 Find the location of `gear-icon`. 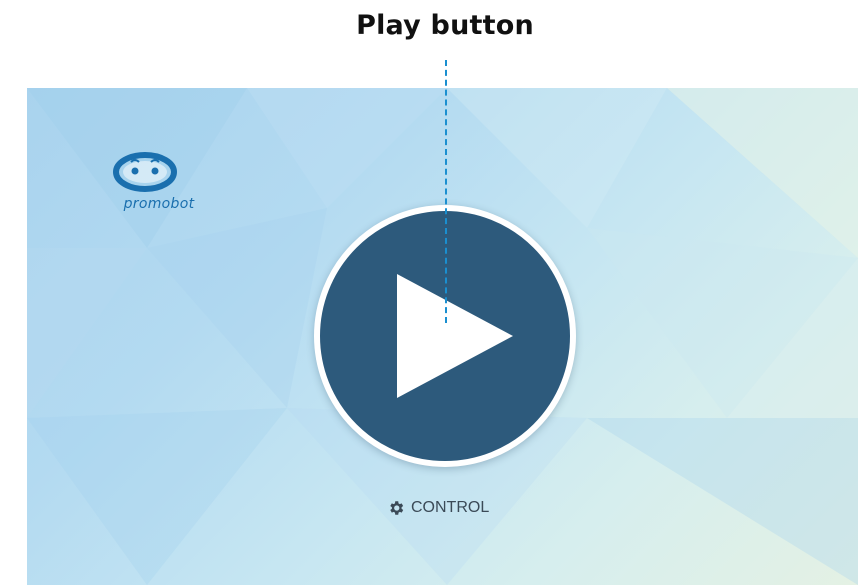

gear-icon is located at coordinates (397, 508).